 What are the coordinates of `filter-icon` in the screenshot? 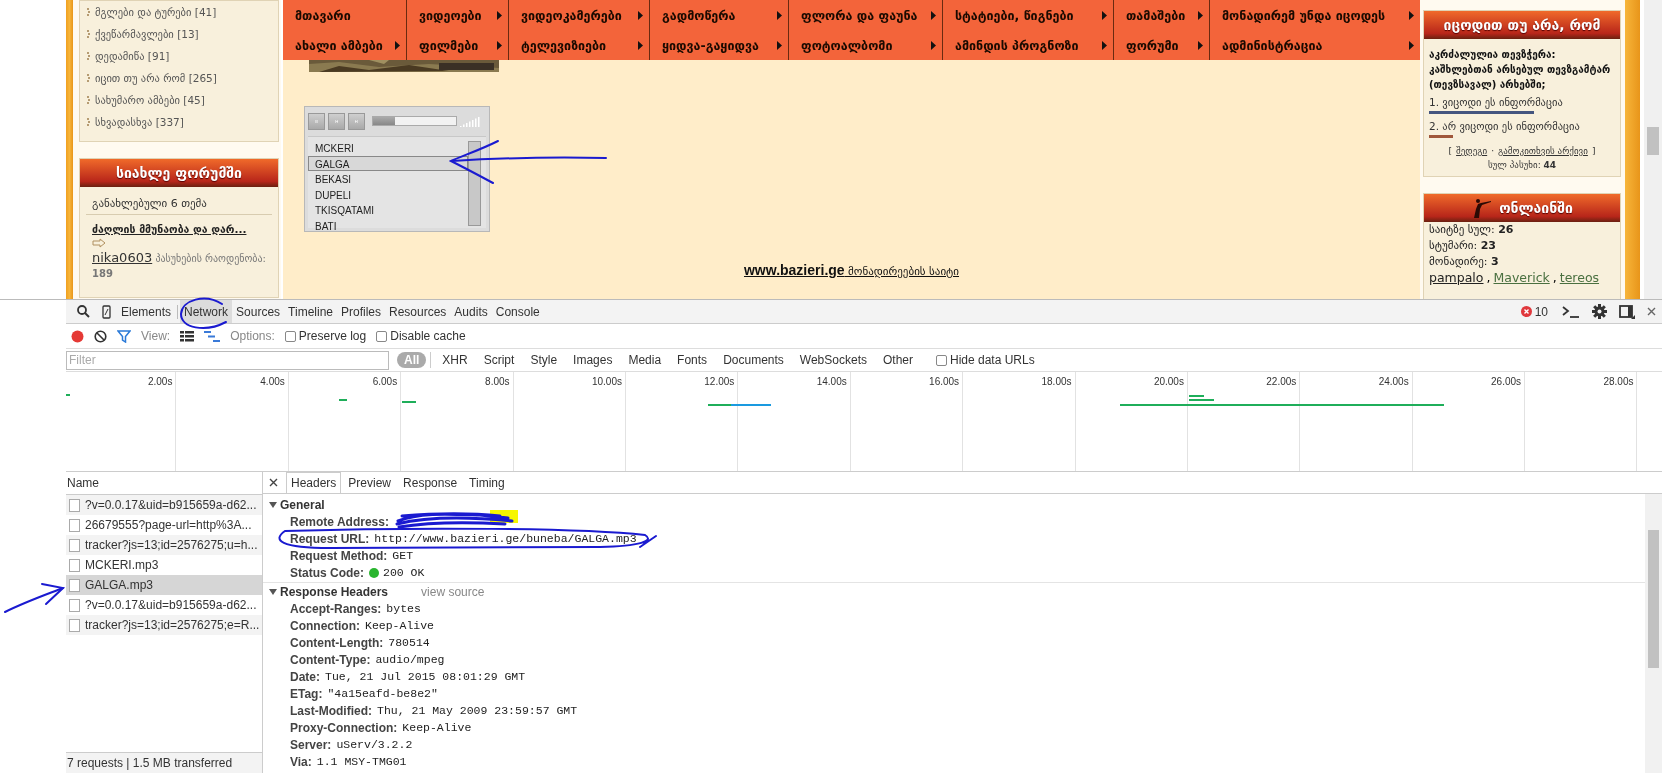 It's located at (124, 336).